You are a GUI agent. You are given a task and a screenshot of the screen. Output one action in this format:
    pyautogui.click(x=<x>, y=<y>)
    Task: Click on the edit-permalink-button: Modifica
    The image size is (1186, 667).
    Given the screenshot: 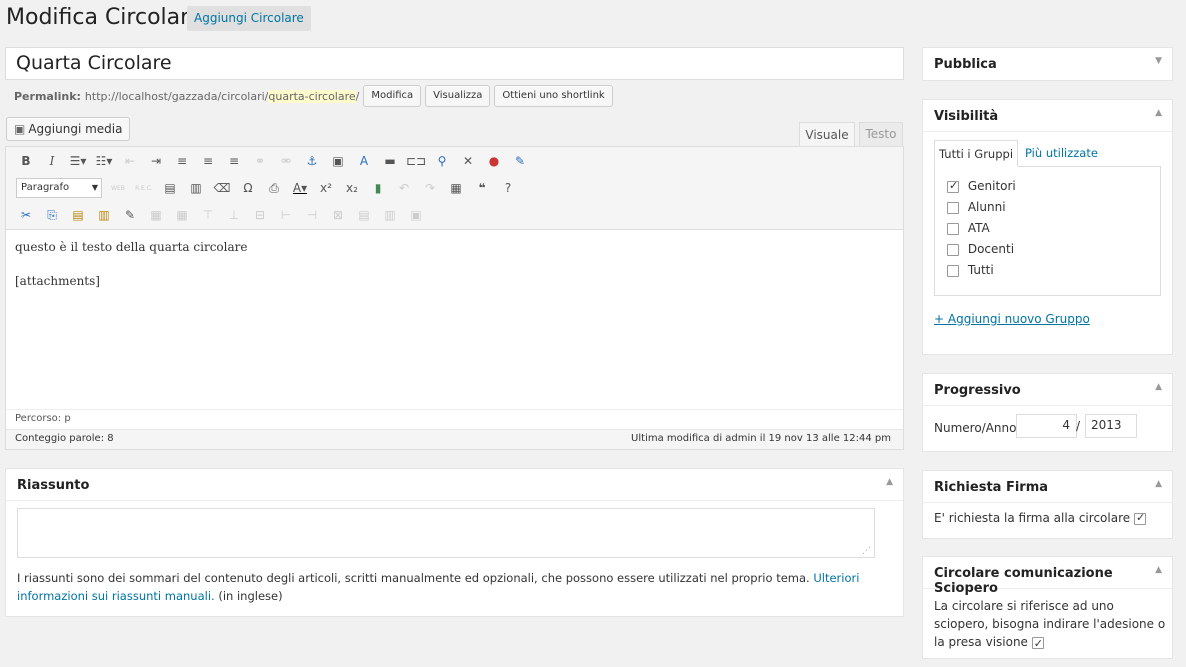 What is the action you would take?
    pyautogui.click(x=392, y=96)
    